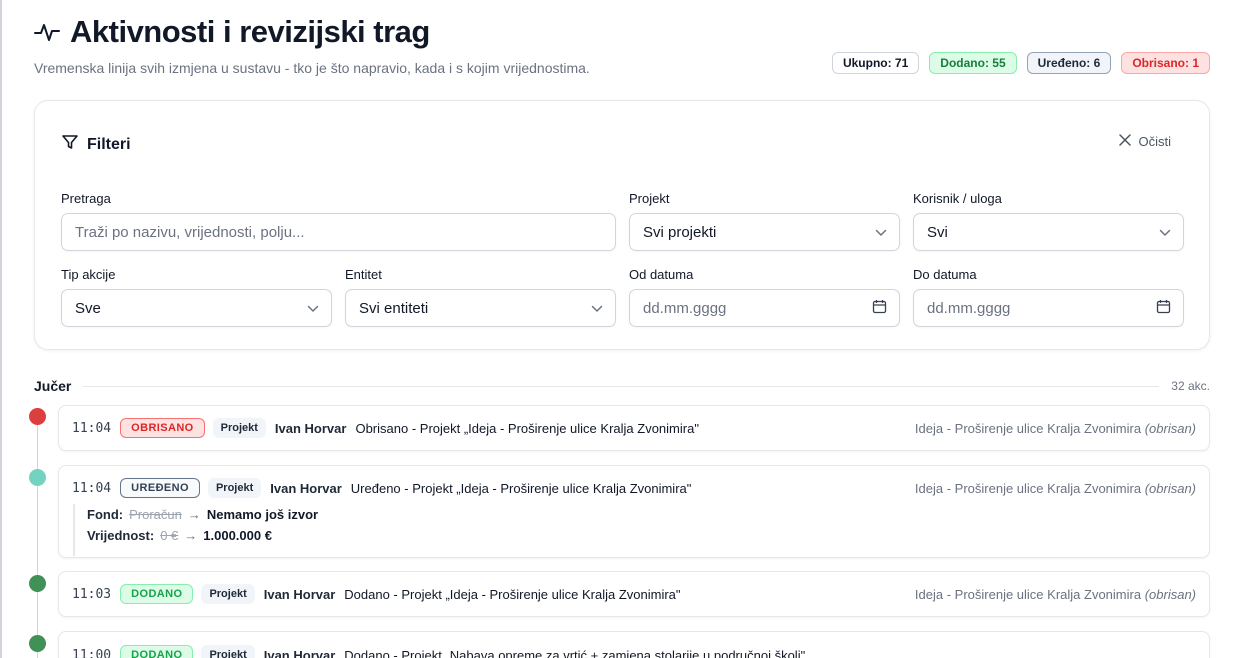 This screenshot has width=1244, height=658. I want to click on search-input-box, so click(338, 232).